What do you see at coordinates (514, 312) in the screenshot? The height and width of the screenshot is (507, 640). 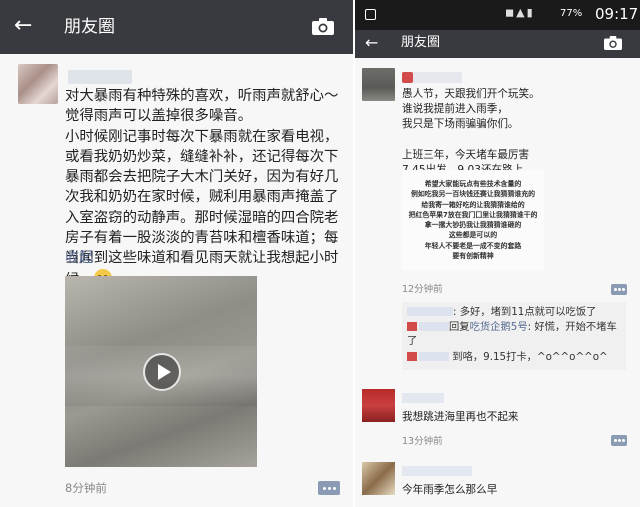 I see `comment-item: : 多好，堵到11点就可以吃饭了` at bounding box center [514, 312].